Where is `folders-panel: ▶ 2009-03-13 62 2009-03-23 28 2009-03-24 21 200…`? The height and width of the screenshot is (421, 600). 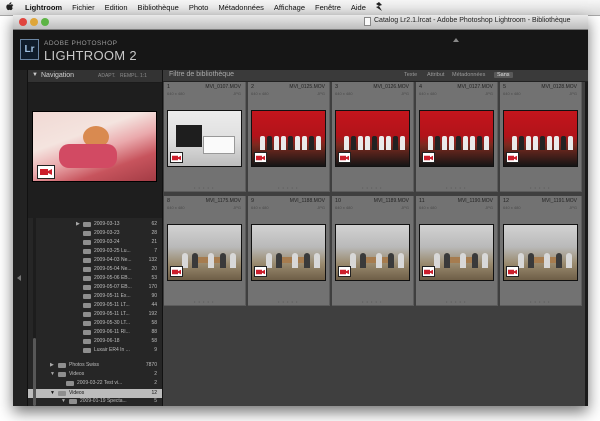 folders-panel: ▶ 2009-03-13 62 2009-03-23 28 2009-03-24 21 200… is located at coordinates (95, 312).